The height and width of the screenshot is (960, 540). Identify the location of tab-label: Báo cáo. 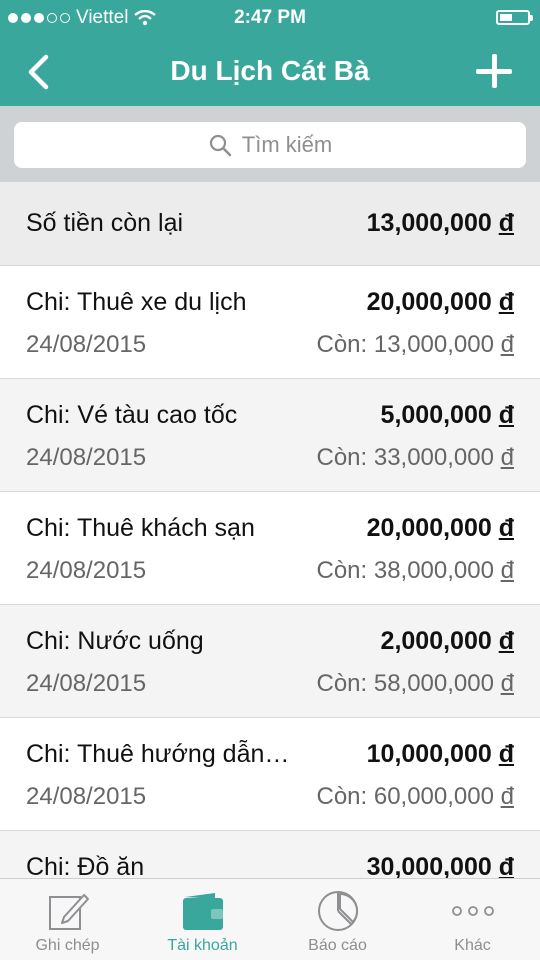
(337, 945).